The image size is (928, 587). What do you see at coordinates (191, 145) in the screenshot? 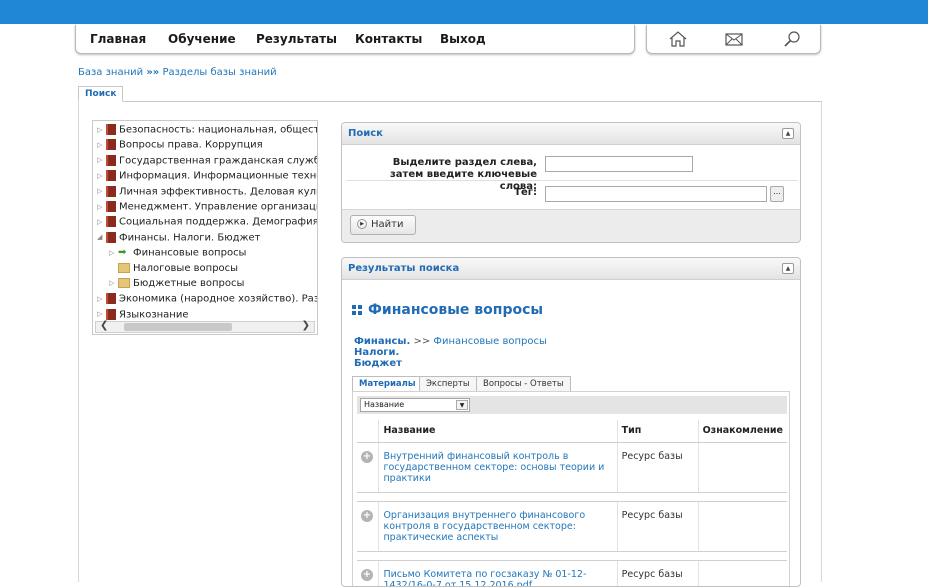
I see `tree-item-label: Вопросы права. Коррупция` at bounding box center [191, 145].